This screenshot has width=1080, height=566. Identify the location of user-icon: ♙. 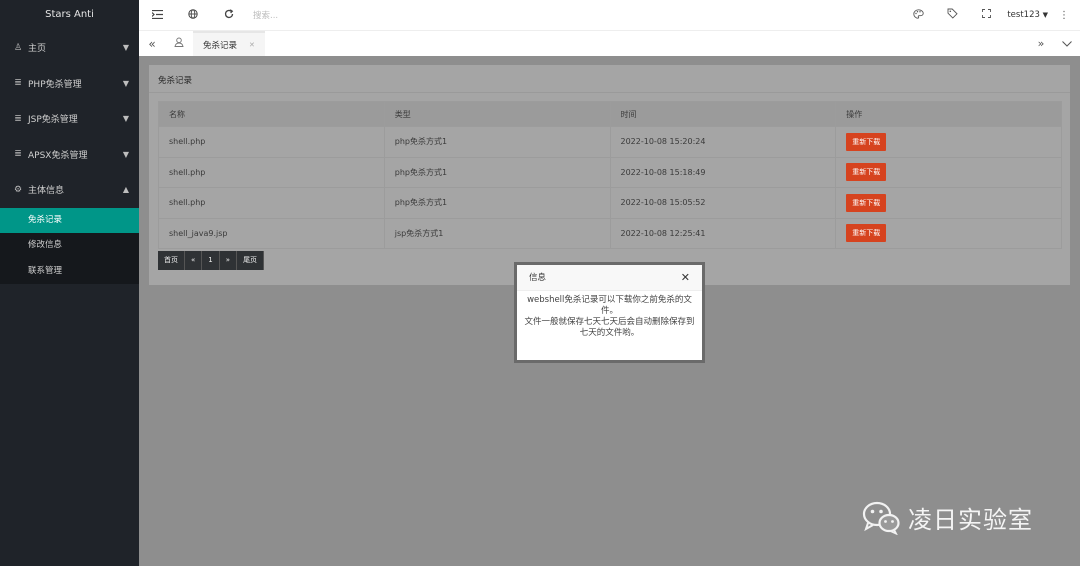
(18, 47).